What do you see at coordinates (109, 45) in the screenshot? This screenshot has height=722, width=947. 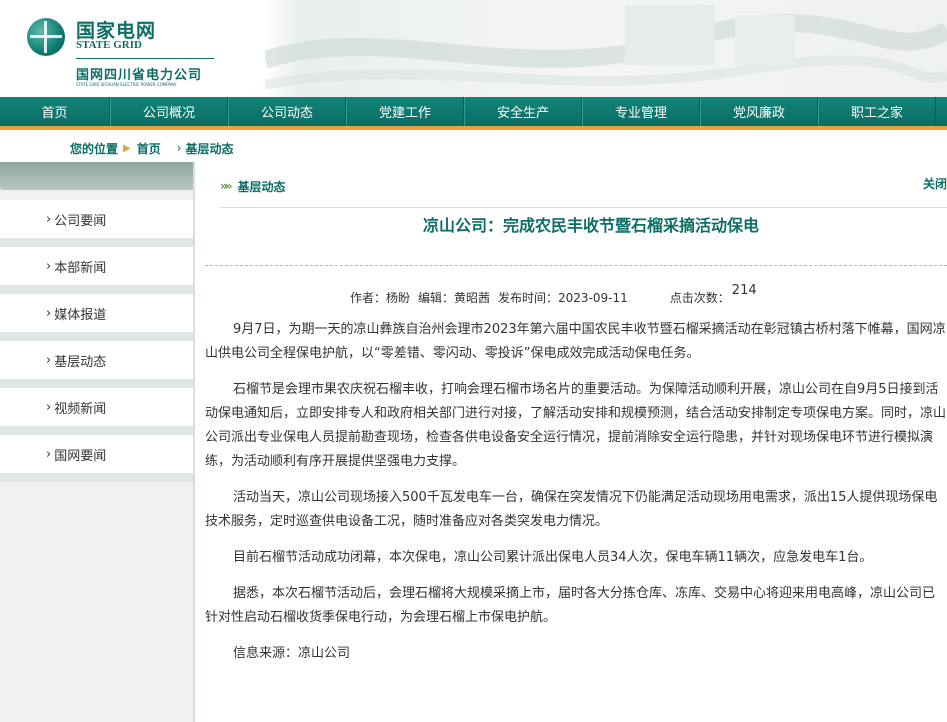 I see `logo-text-en: STATE GRID` at bounding box center [109, 45].